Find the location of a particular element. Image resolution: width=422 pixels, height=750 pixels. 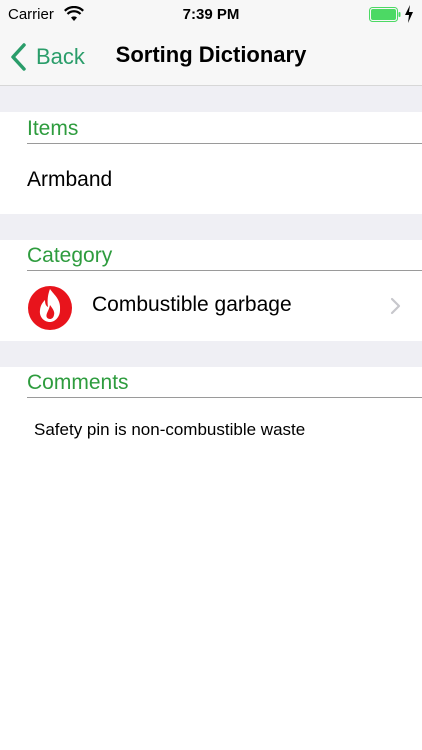

page-title-text: Sorting Dictionary is located at coordinates (211, 54).